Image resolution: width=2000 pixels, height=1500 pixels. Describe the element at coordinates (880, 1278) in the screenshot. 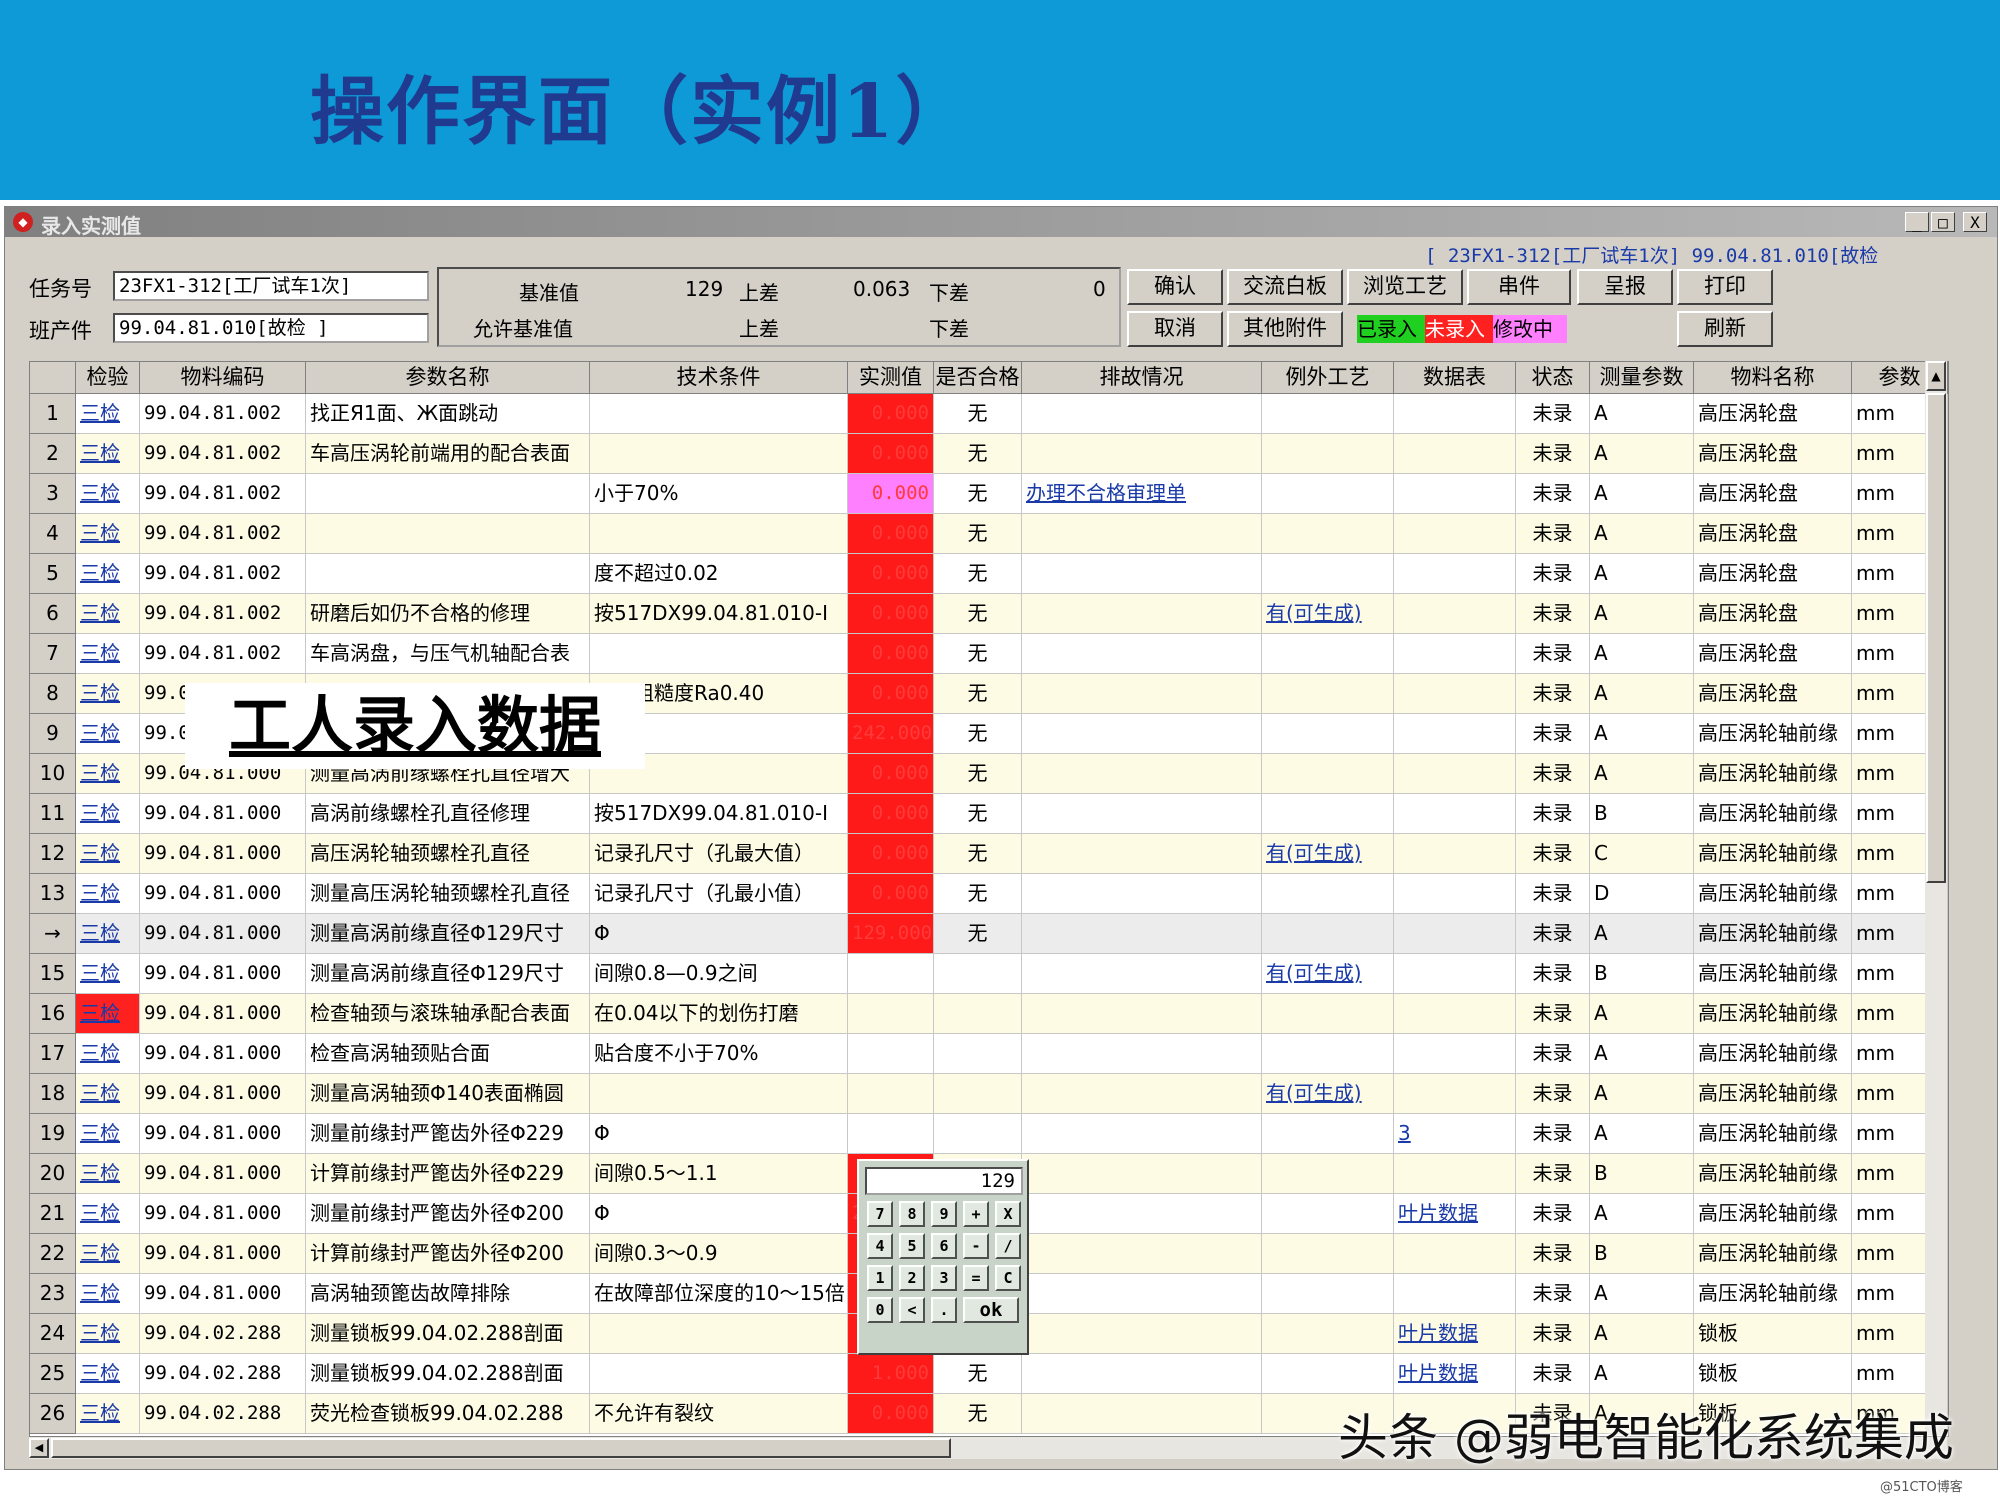

I see `keypad-key: 1` at that location.